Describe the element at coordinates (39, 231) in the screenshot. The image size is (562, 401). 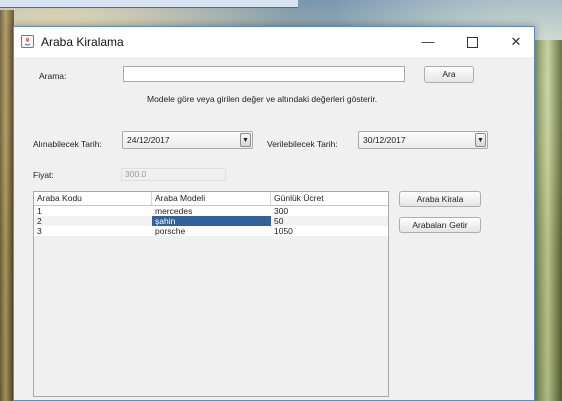
I see `cell-code: 3` at that location.